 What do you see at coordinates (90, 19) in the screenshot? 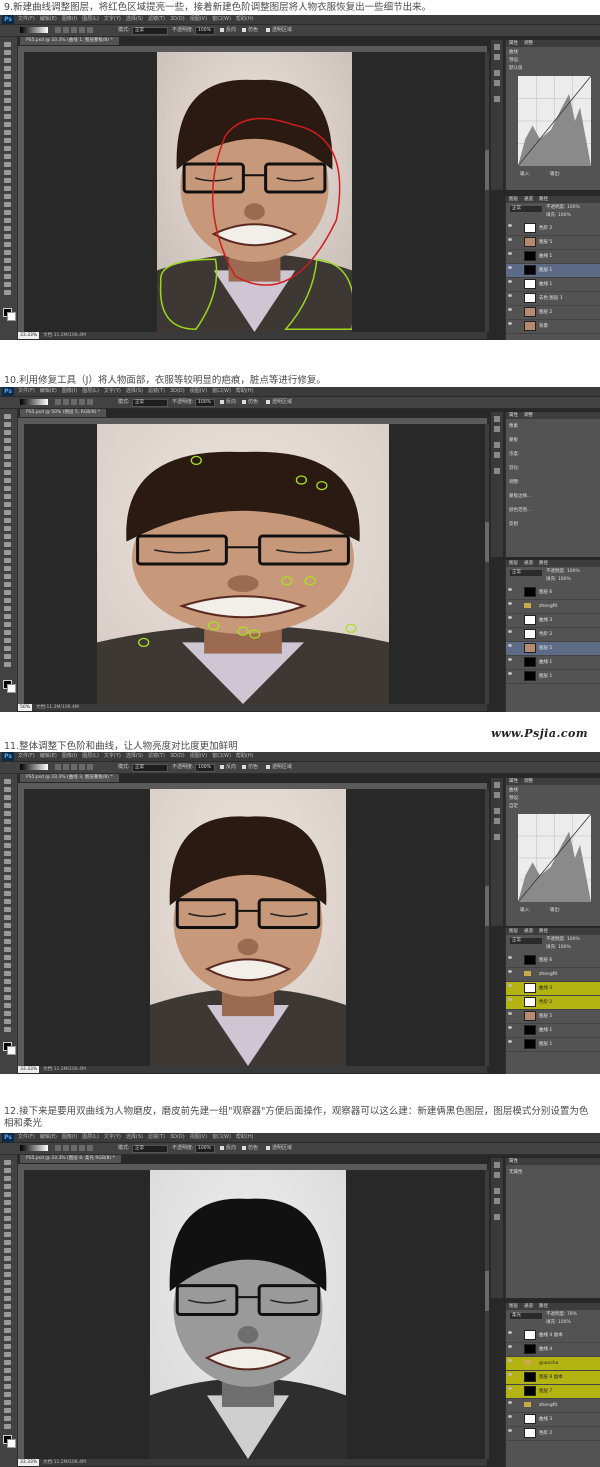
I see `menu-item: 图层(L)` at bounding box center [90, 19].